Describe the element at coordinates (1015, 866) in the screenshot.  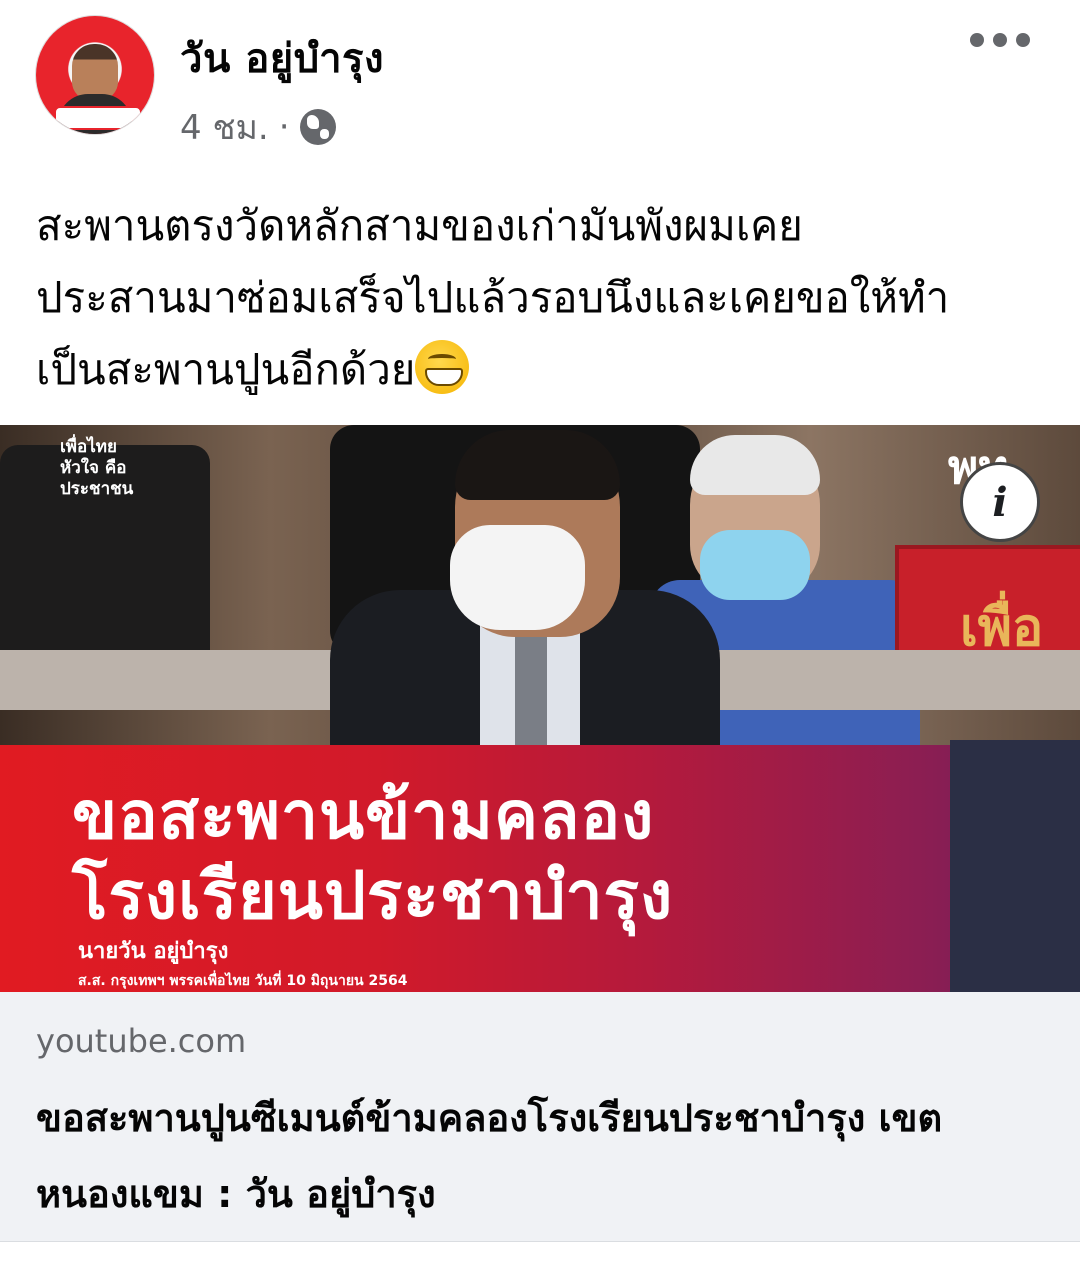
I see `thumbnail-banner-panel` at that location.